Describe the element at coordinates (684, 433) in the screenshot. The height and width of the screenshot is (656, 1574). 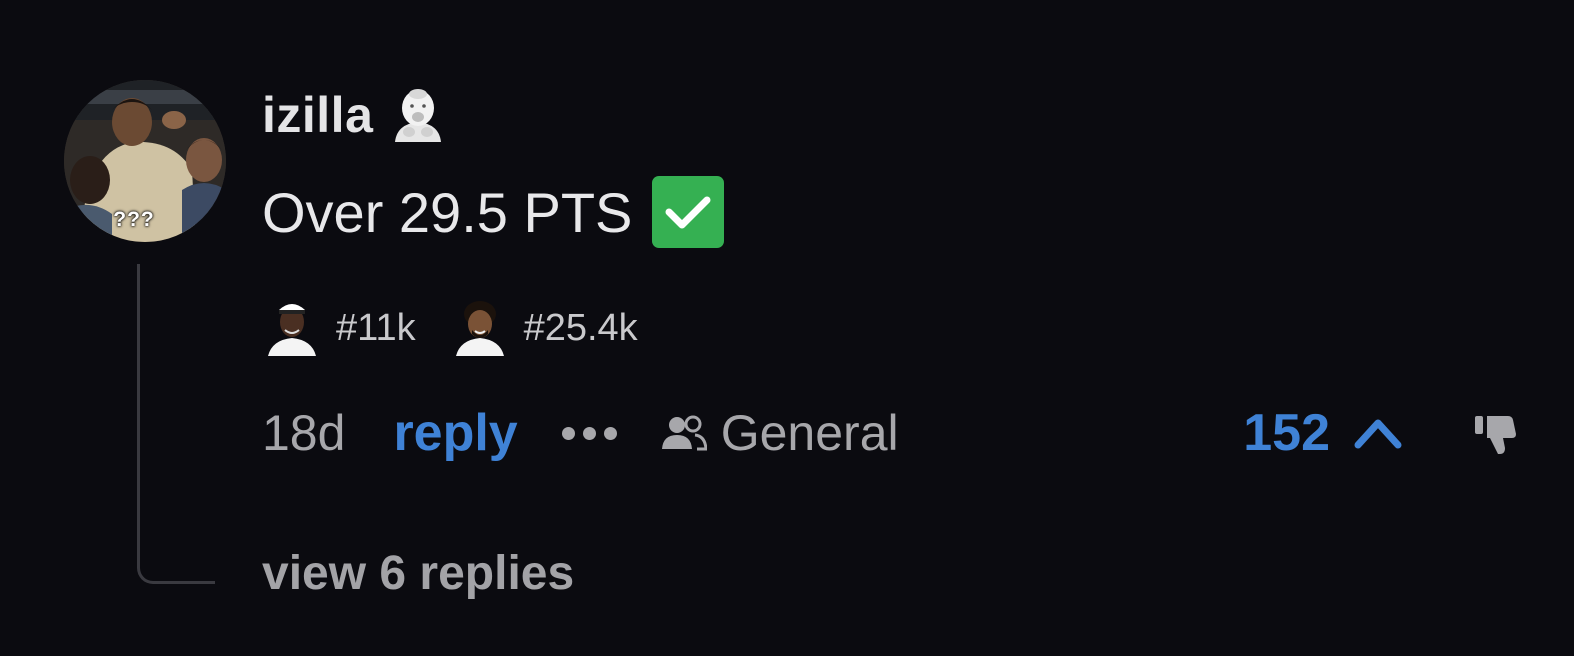
I see `users-icon` at that location.